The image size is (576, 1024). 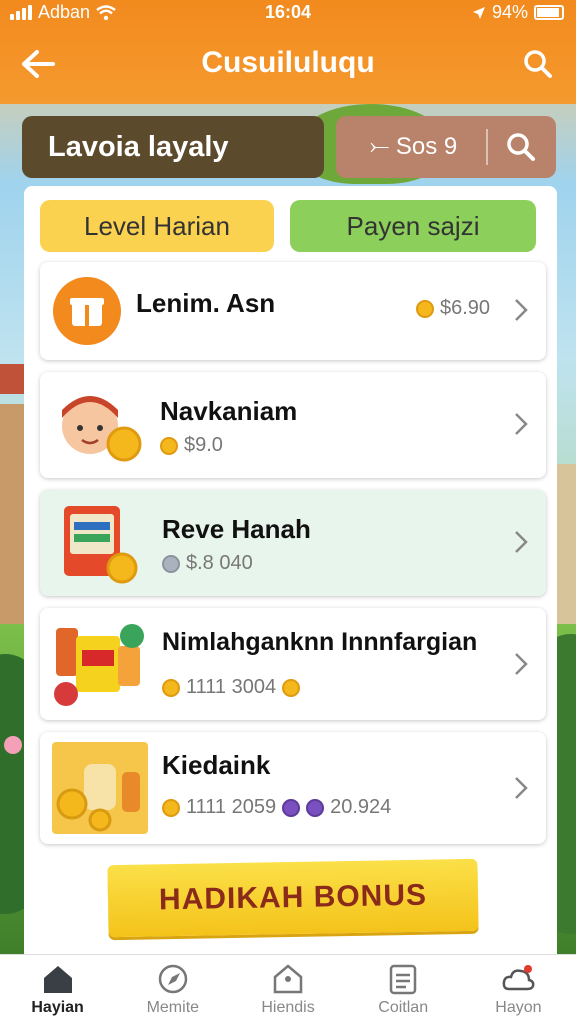 I want to click on clipboard-icon, so click(x=403, y=979).